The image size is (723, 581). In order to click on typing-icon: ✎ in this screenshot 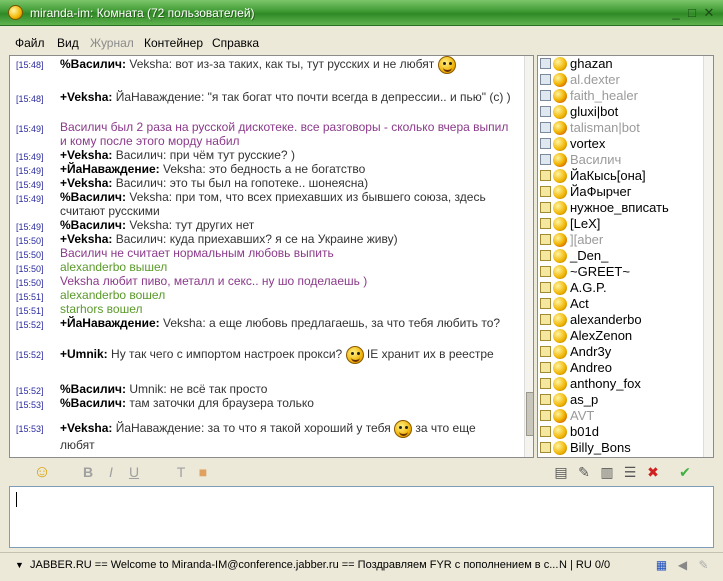, I will do `click(703, 565)`.